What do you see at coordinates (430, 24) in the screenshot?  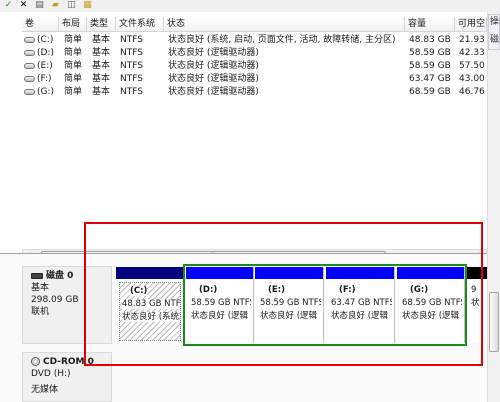 I see `column-header-capacity: 容量` at bounding box center [430, 24].